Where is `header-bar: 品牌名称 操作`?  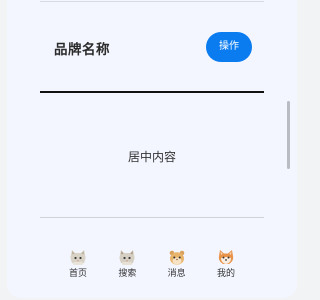 header-bar: 品牌名称 操作 is located at coordinates (152, 47).